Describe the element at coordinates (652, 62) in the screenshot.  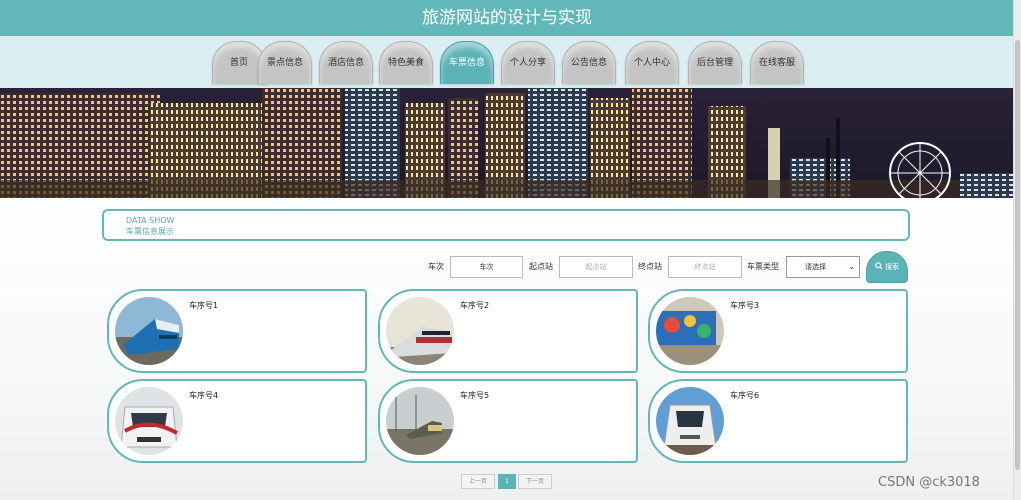
I see `nav-tab-profile: 个人中心` at that location.